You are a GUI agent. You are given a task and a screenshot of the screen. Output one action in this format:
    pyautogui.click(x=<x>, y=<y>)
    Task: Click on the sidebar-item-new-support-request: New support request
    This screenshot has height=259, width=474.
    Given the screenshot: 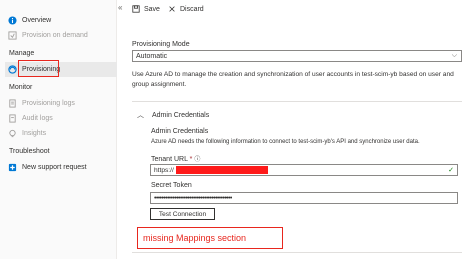 What is the action you would take?
    pyautogui.click(x=47, y=167)
    